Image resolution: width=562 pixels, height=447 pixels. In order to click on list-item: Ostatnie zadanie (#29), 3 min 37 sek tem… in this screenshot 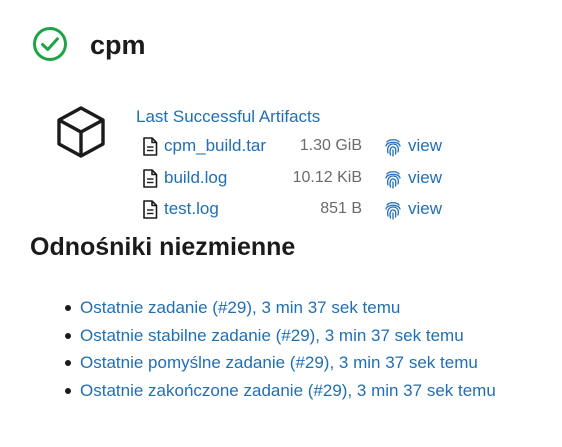, I will do `click(280, 310)`.